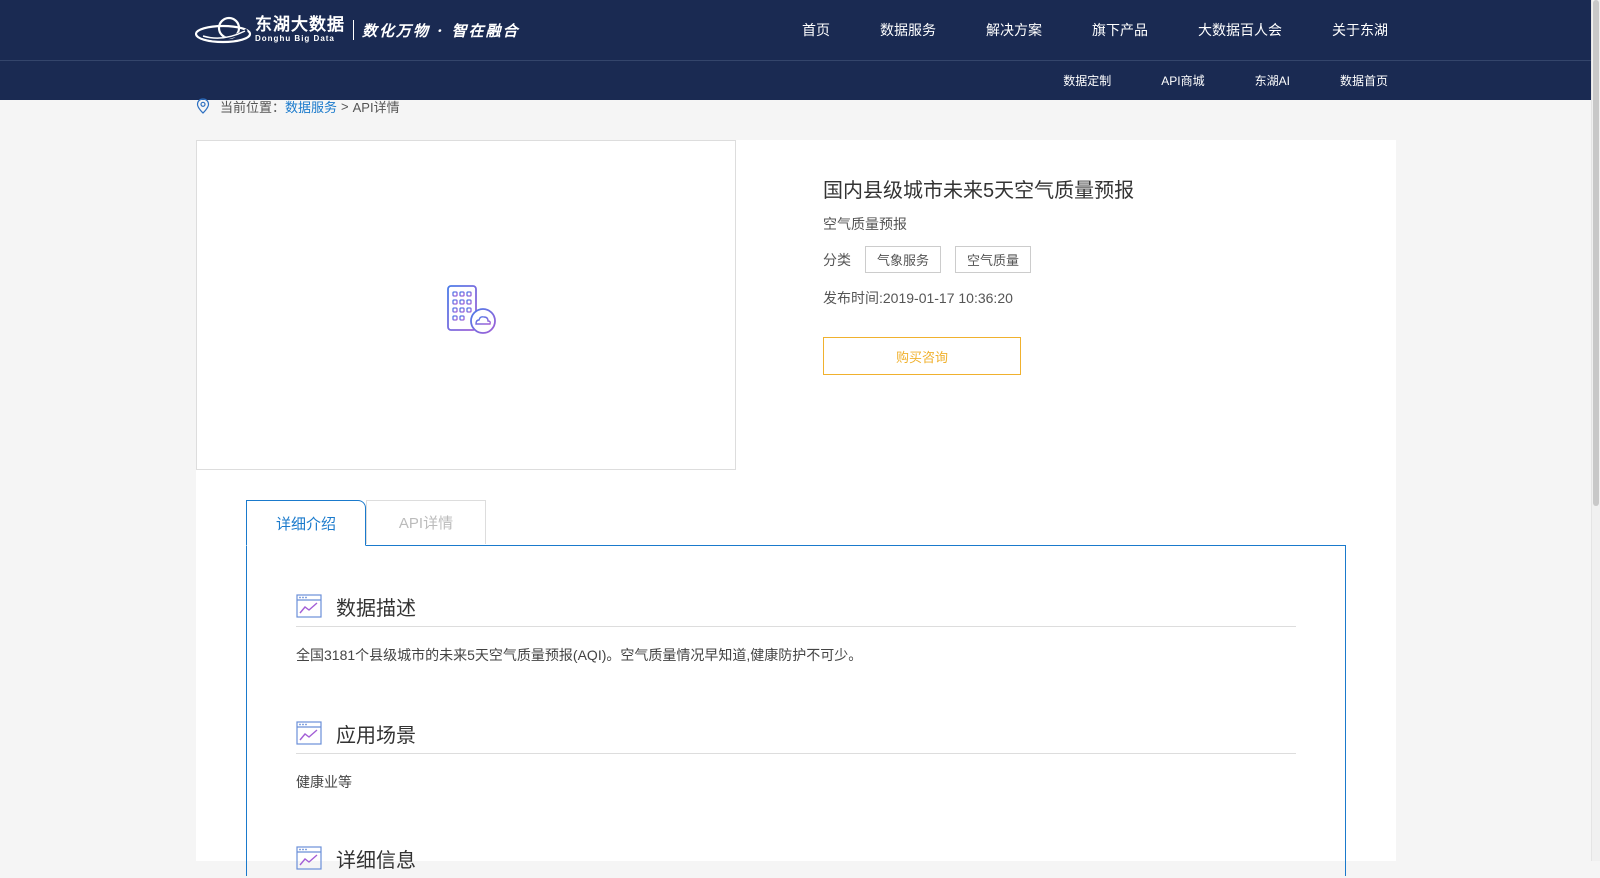  I want to click on site-logo: 东湖大数据 Donghu Big Data 数化万物 · 智在融合, so click(357, 30).